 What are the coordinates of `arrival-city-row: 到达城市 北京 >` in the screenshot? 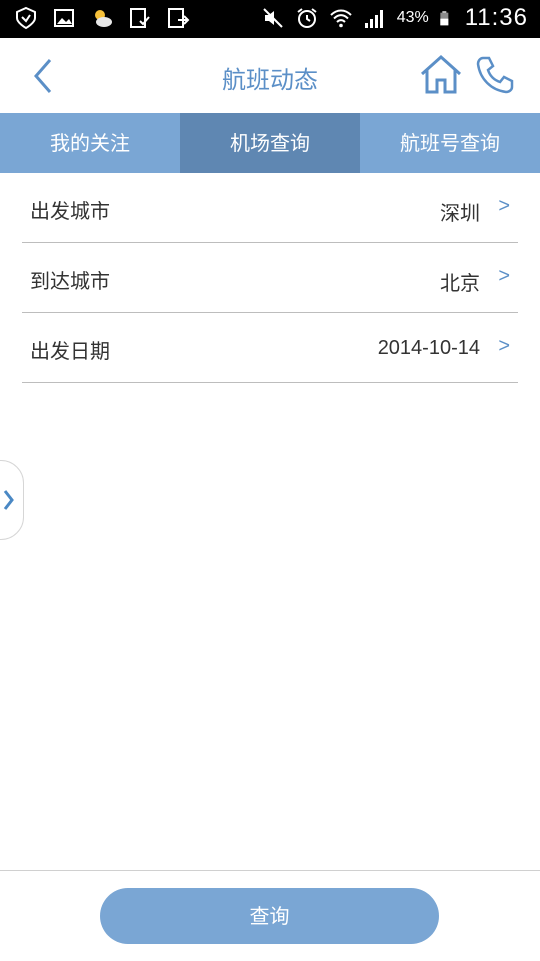 It's located at (270, 278).